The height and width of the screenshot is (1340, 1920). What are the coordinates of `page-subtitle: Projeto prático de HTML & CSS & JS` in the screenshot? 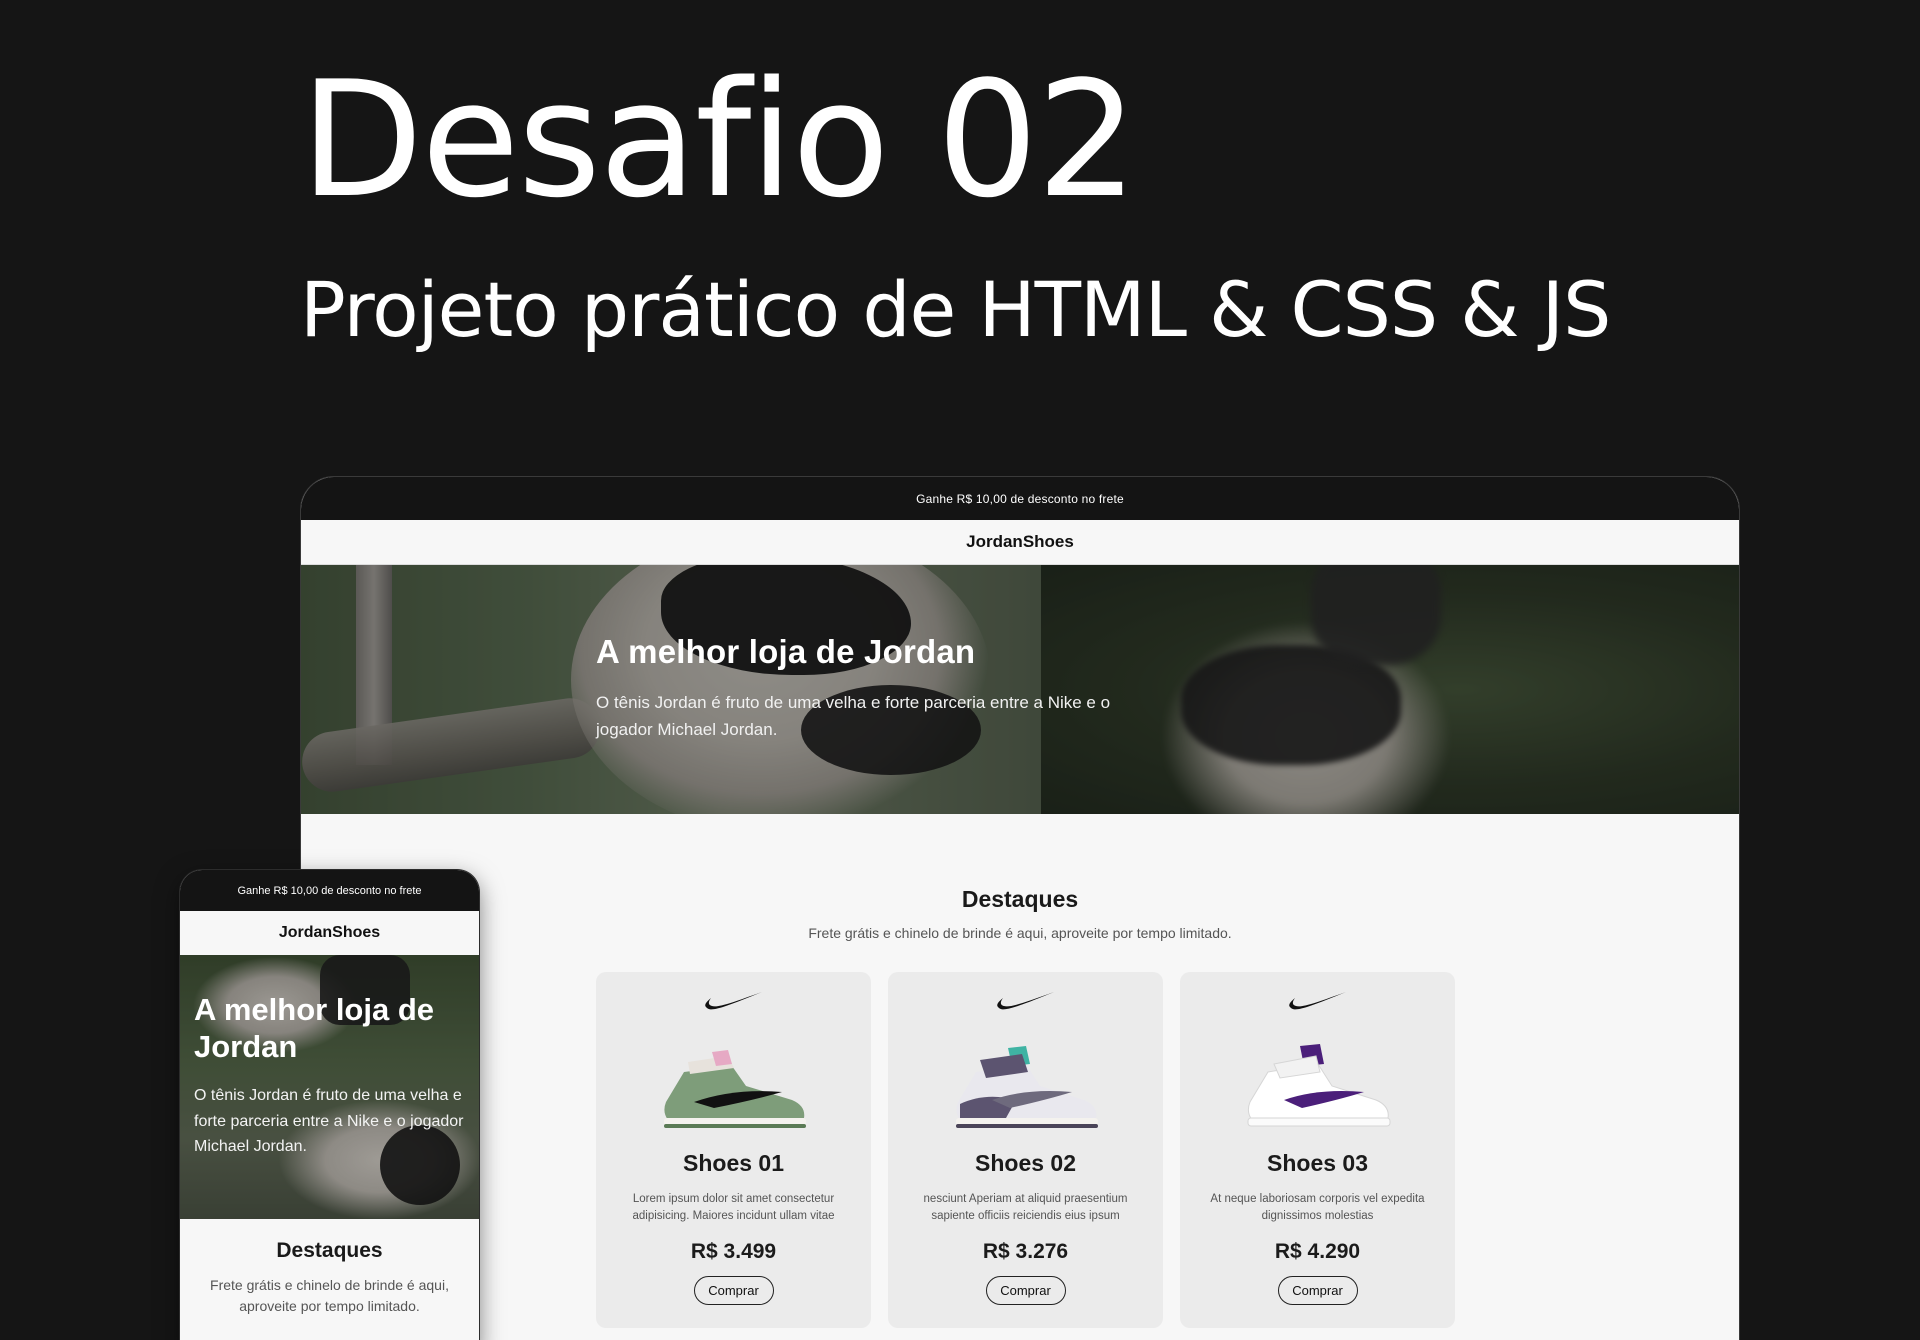 It's located at (955, 309).